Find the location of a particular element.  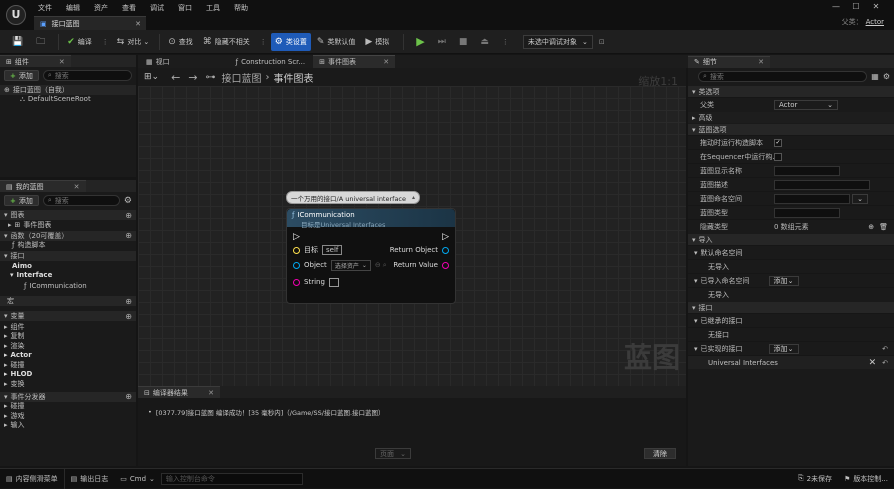

table-view-icon: ▦ is located at coordinates (875, 76).